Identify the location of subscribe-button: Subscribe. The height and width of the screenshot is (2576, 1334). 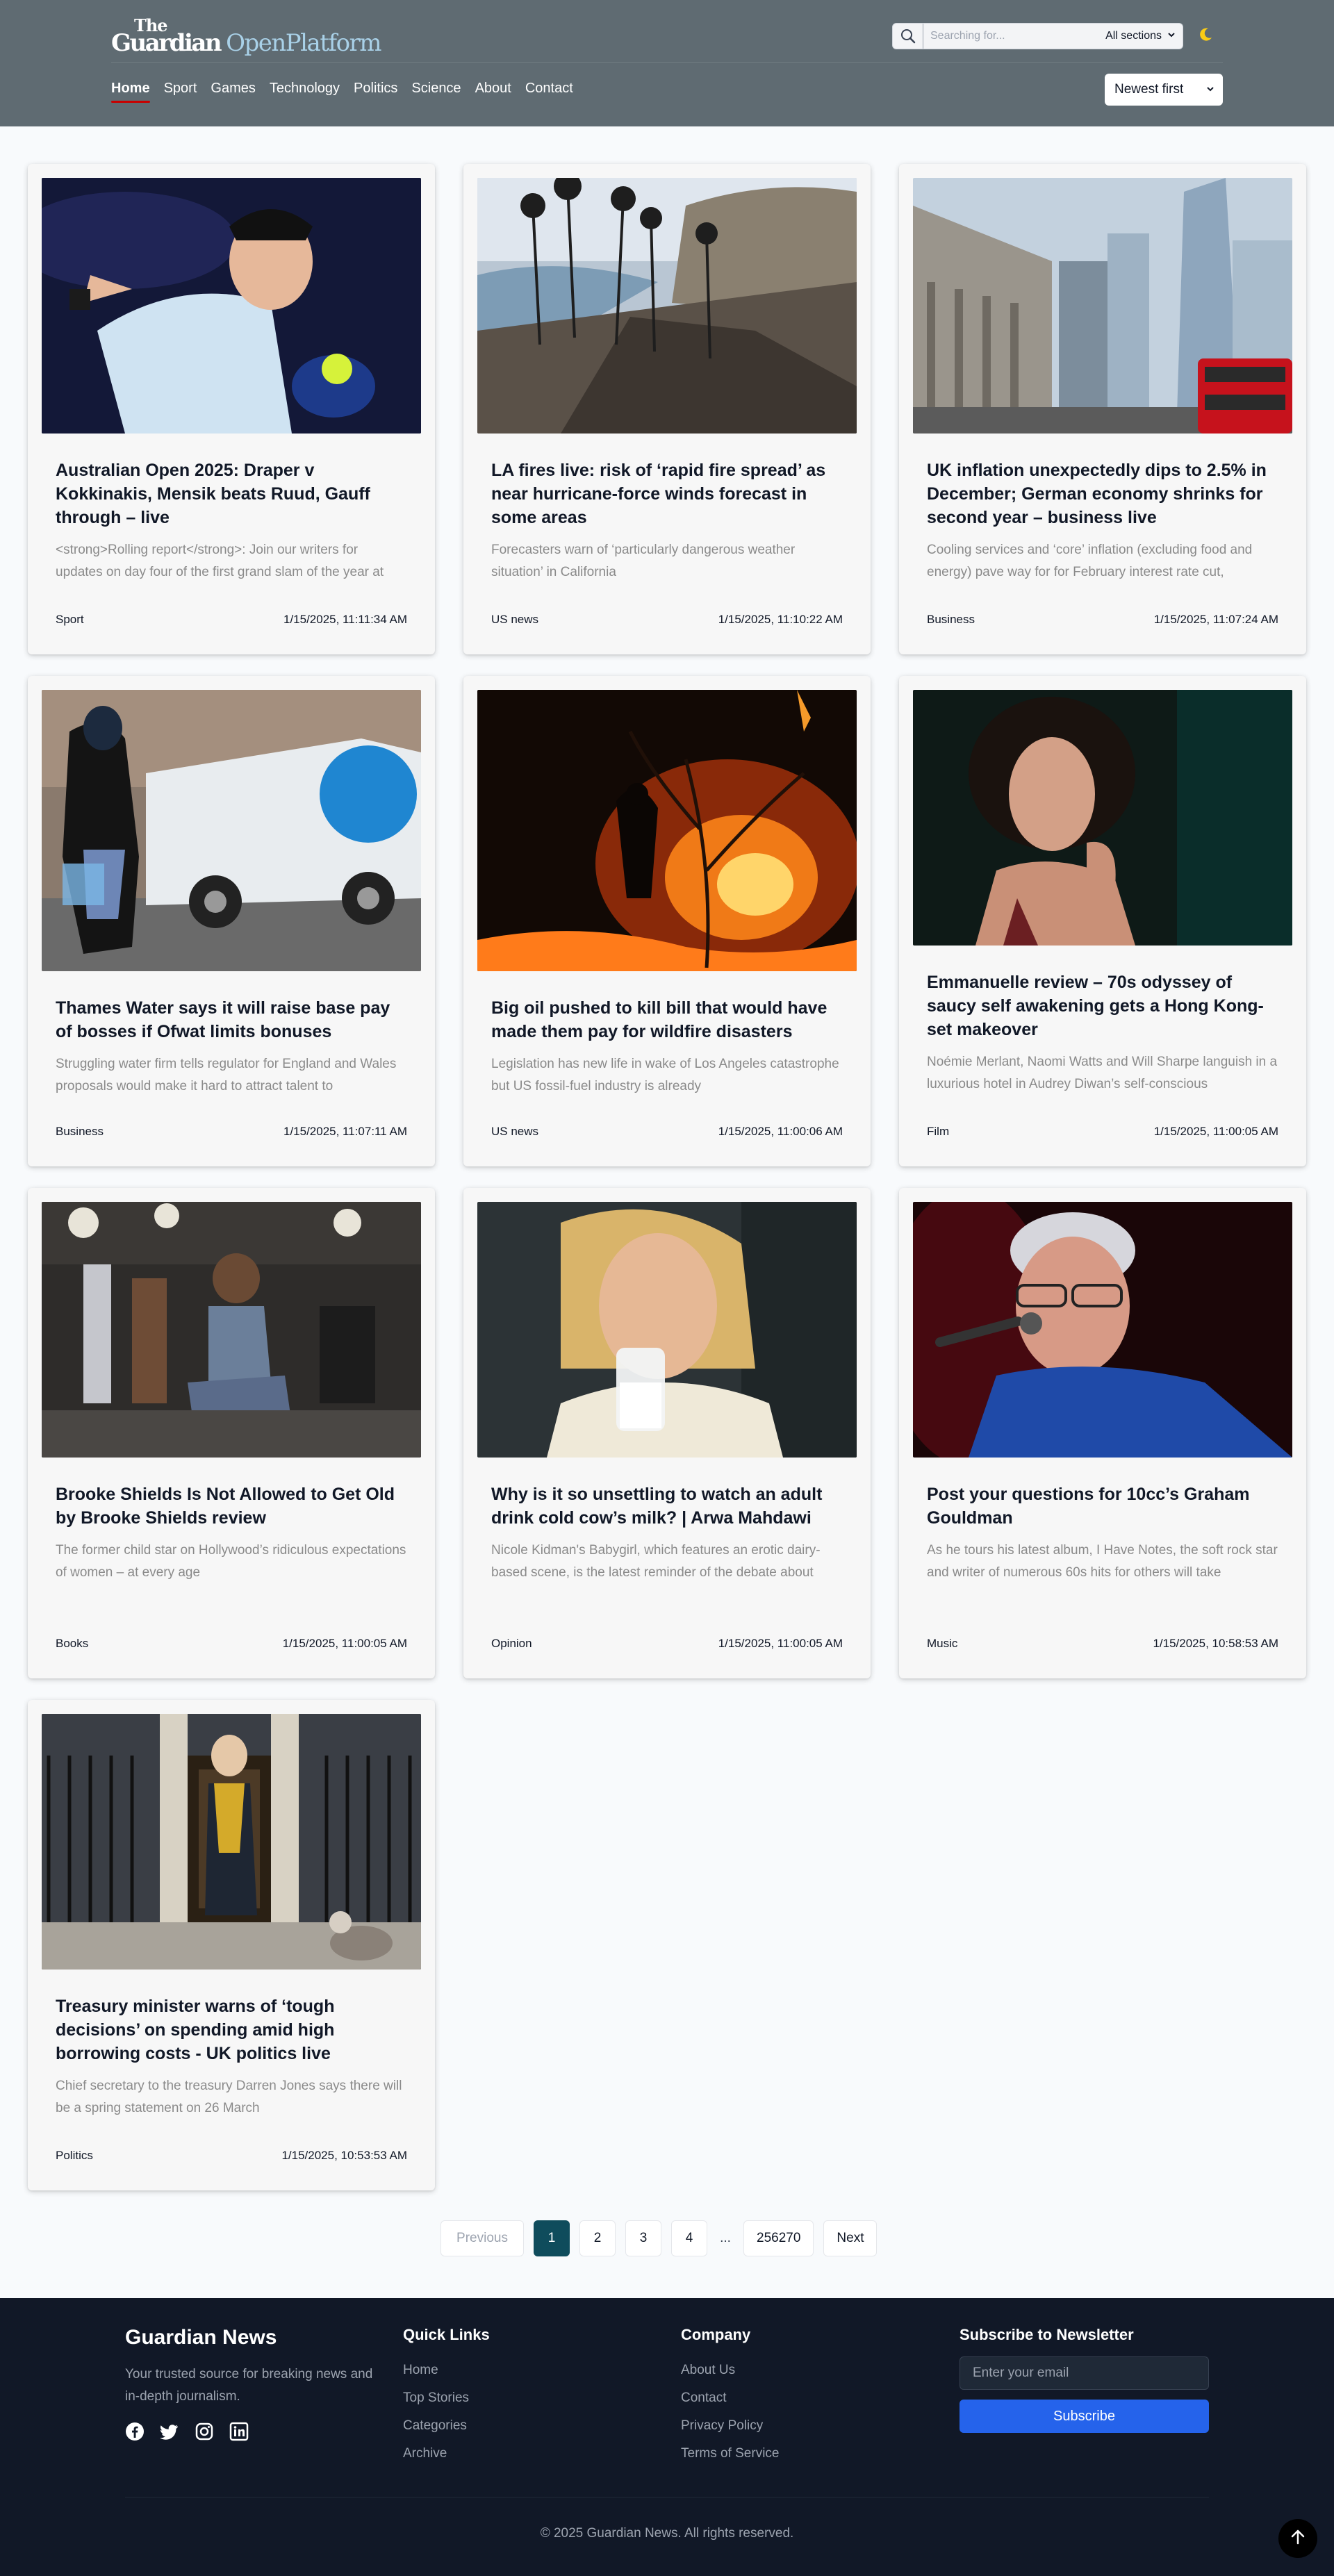
(1085, 2416).